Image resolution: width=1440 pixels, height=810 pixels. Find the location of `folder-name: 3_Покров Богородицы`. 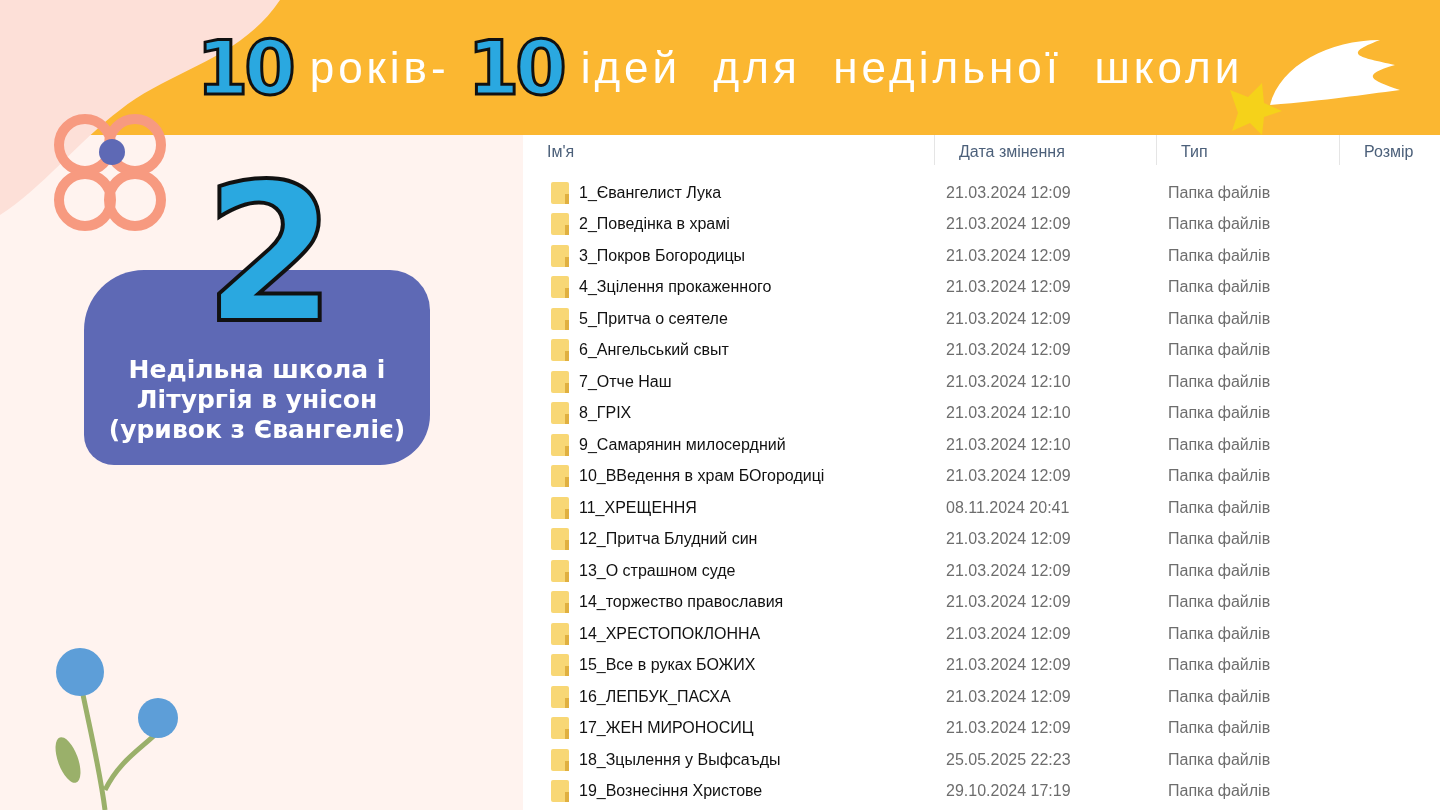

folder-name: 3_Покров Богородицы is located at coordinates (662, 255).